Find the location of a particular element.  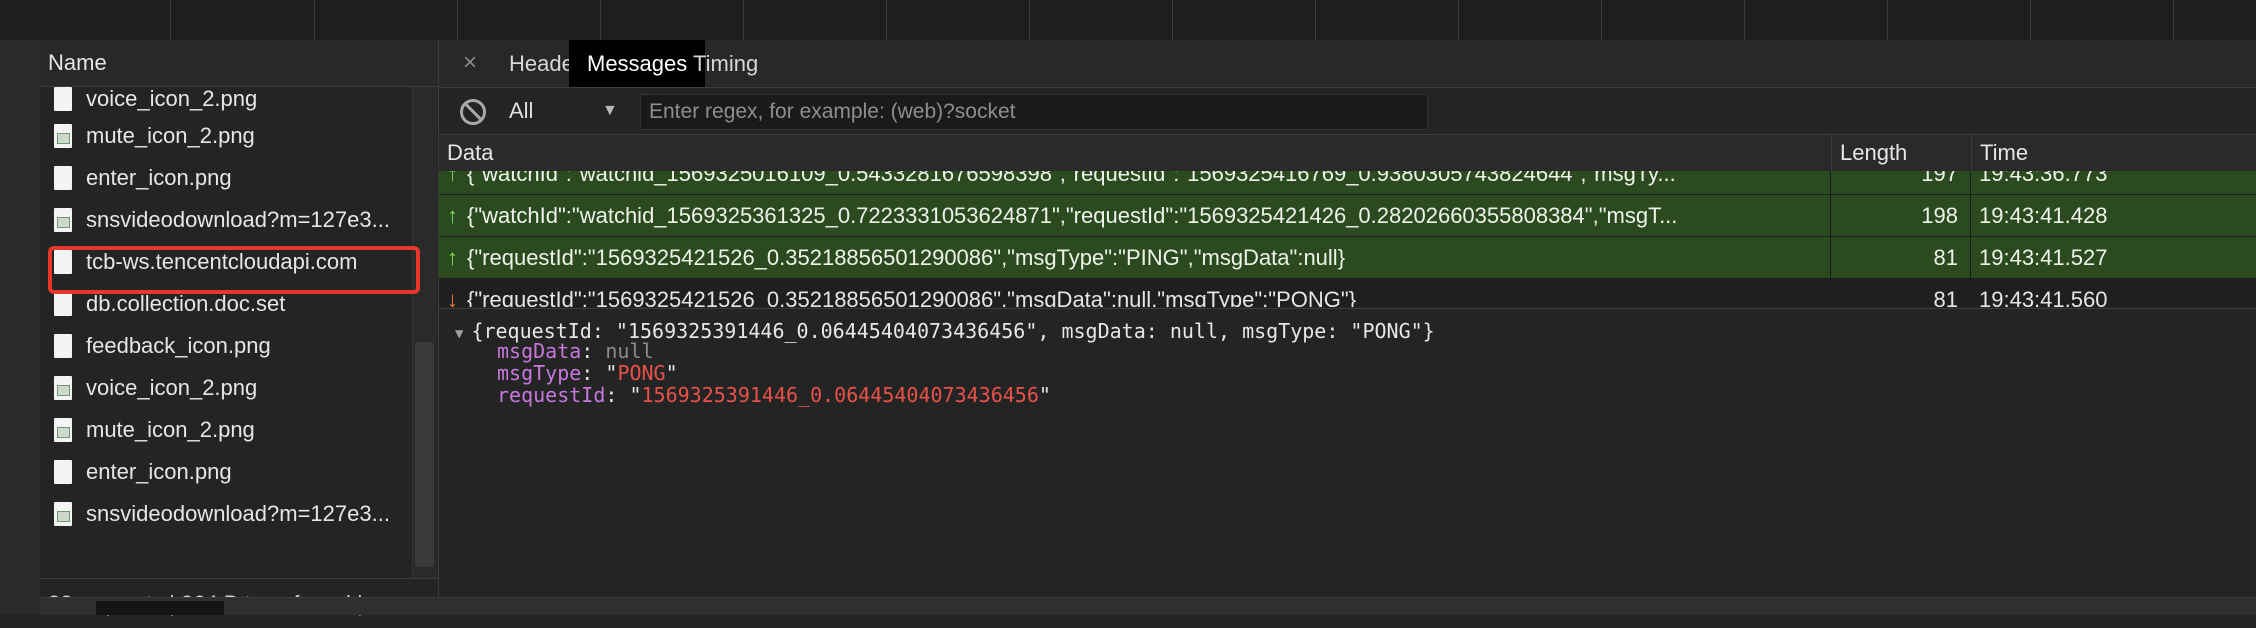

request-item: feedback_icon.png is located at coordinates (226, 346).